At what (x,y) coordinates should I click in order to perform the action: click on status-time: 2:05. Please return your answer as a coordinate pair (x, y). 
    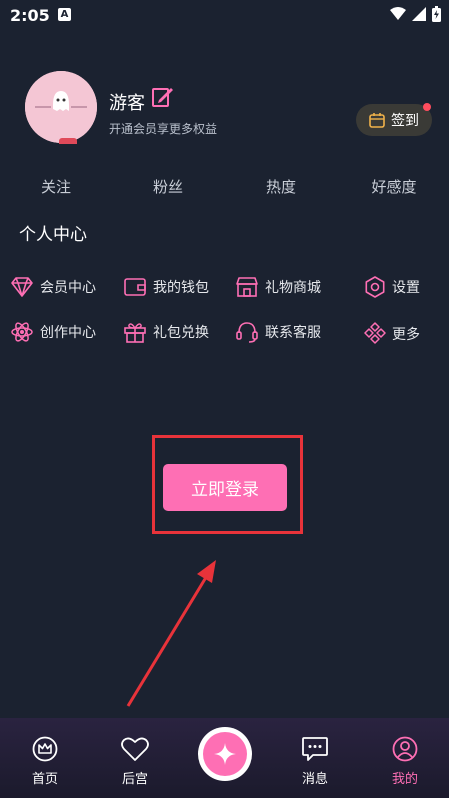
    Looking at the image, I should click on (30, 15).